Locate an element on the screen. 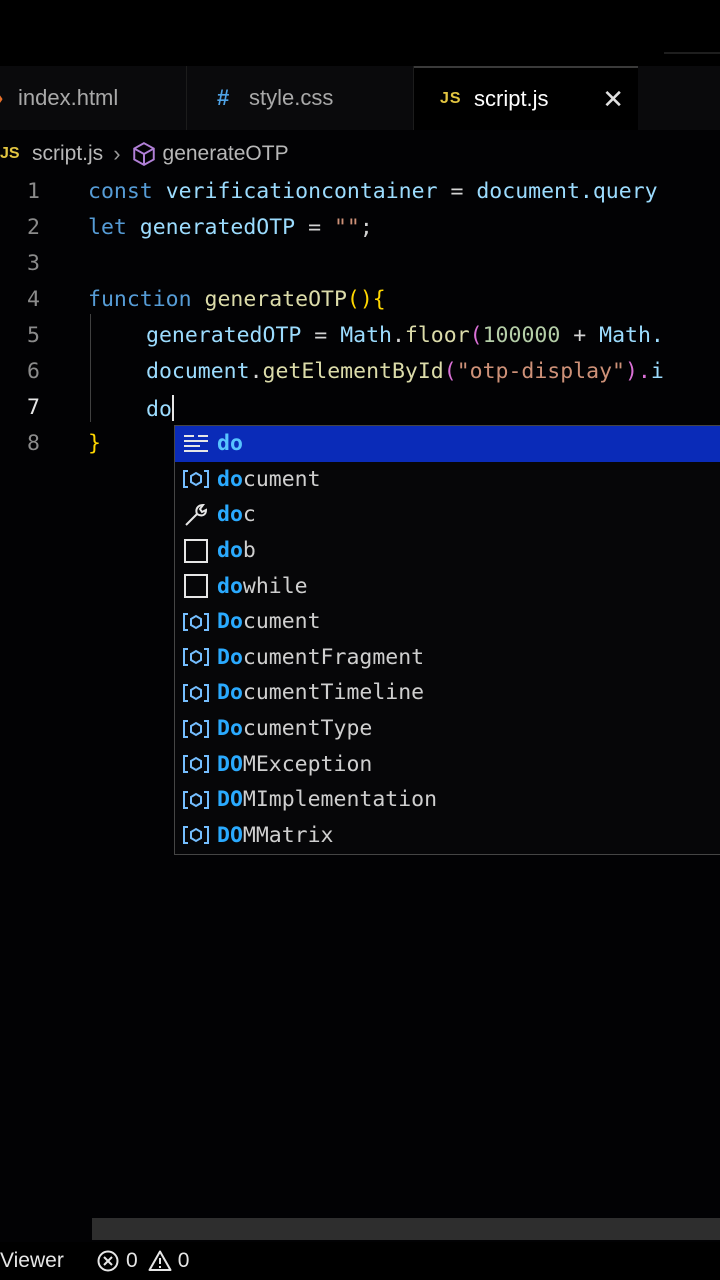 This screenshot has width=720, height=1280. suggestion-item: Do cumentTimeline is located at coordinates (447, 693).